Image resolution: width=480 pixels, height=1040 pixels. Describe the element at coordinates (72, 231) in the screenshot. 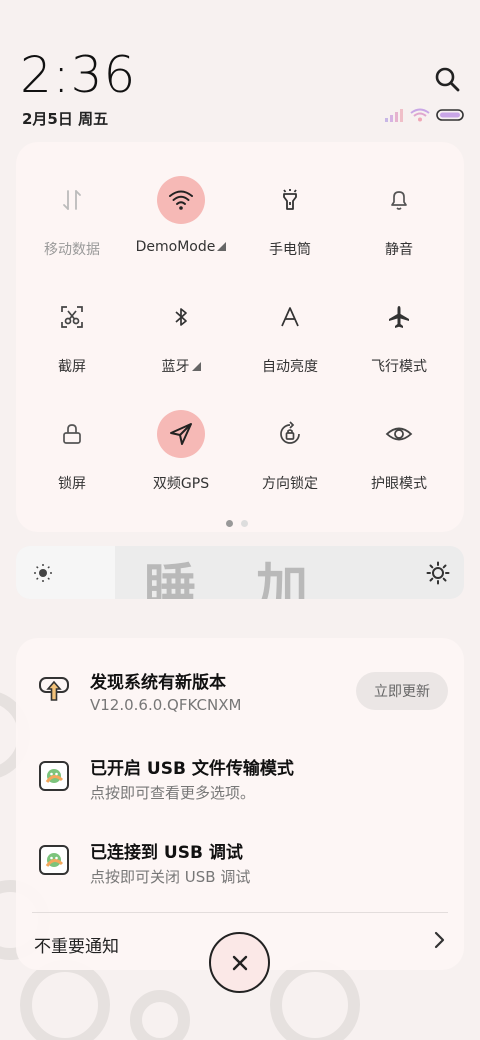

I see `quick-setting-tile: 移动数据` at that location.